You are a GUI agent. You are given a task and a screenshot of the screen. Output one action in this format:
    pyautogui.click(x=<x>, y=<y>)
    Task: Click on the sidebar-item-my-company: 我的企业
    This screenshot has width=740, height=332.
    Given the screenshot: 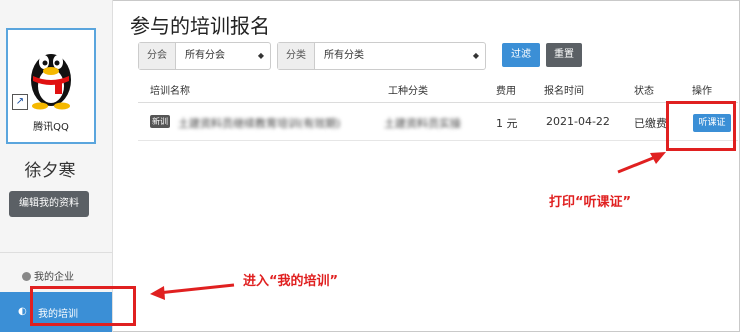 What is the action you would take?
    pyautogui.click(x=48, y=275)
    